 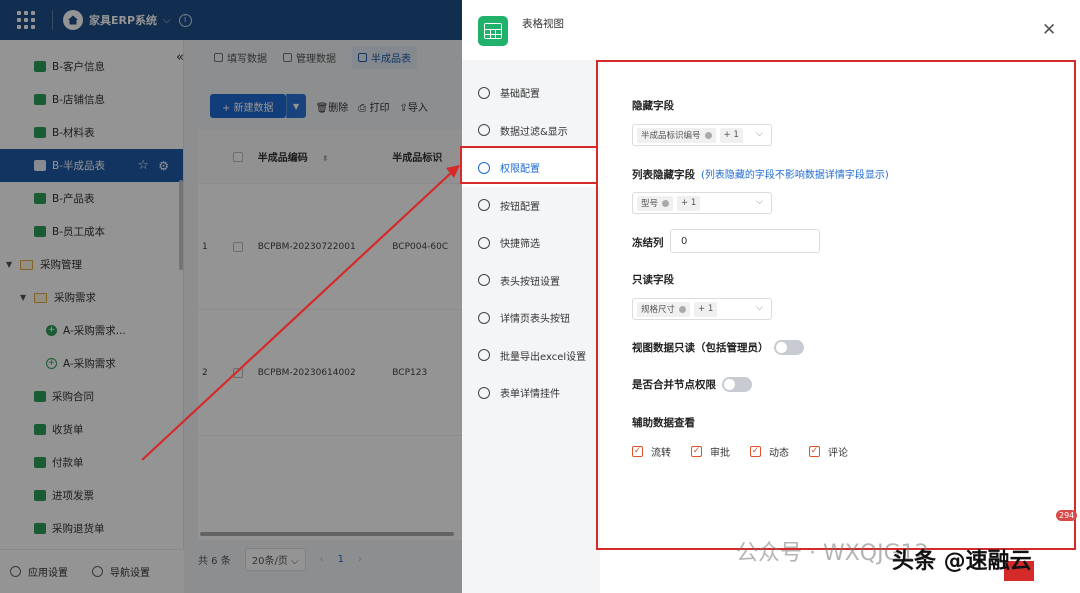 What do you see at coordinates (962, 561) in the screenshot?
I see `toutiao-watermark: 头条 @速融云` at bounding box center [962, 561].